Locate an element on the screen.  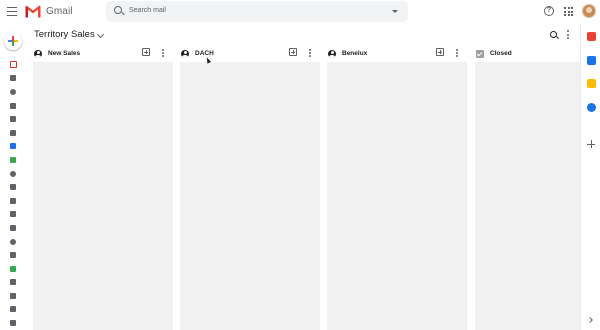
drafts-icon is located at coordinates (13, 119).